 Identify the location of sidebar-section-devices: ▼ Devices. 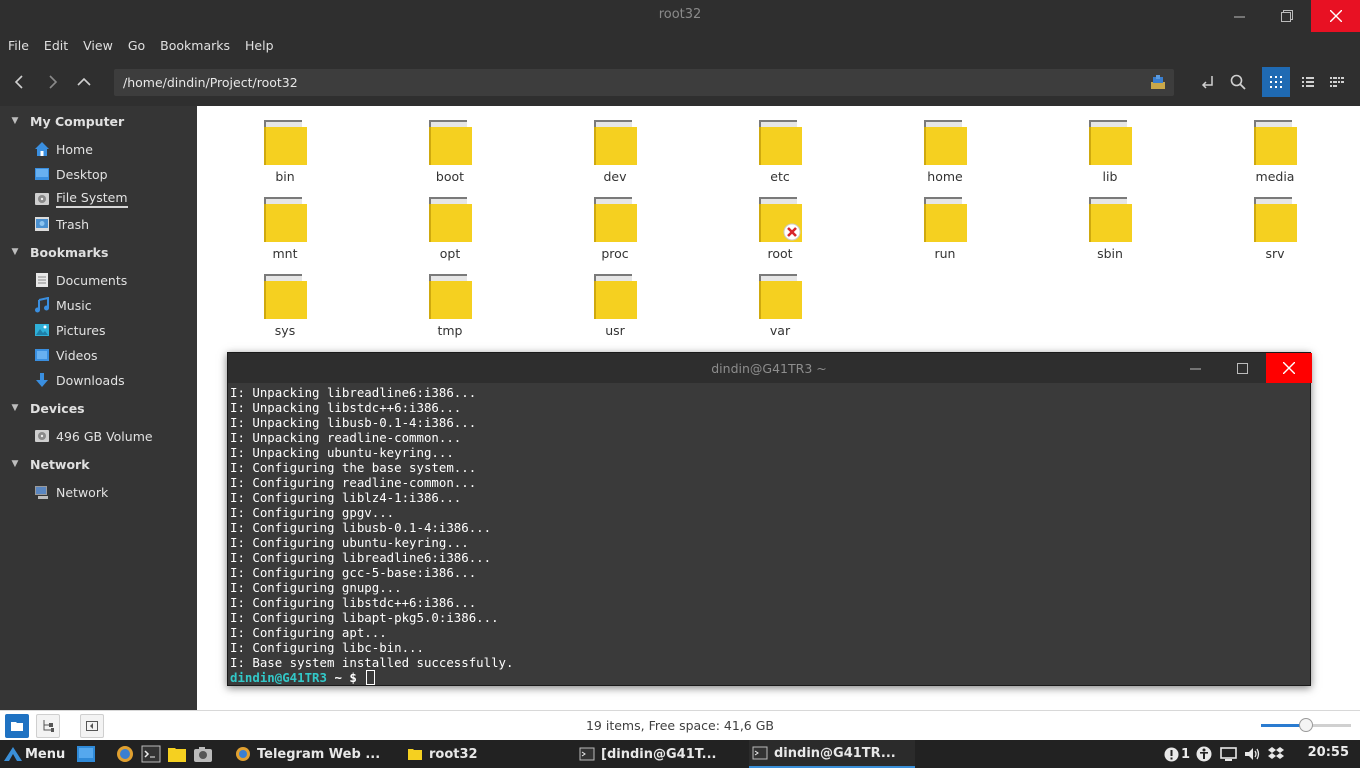
(42, 408).